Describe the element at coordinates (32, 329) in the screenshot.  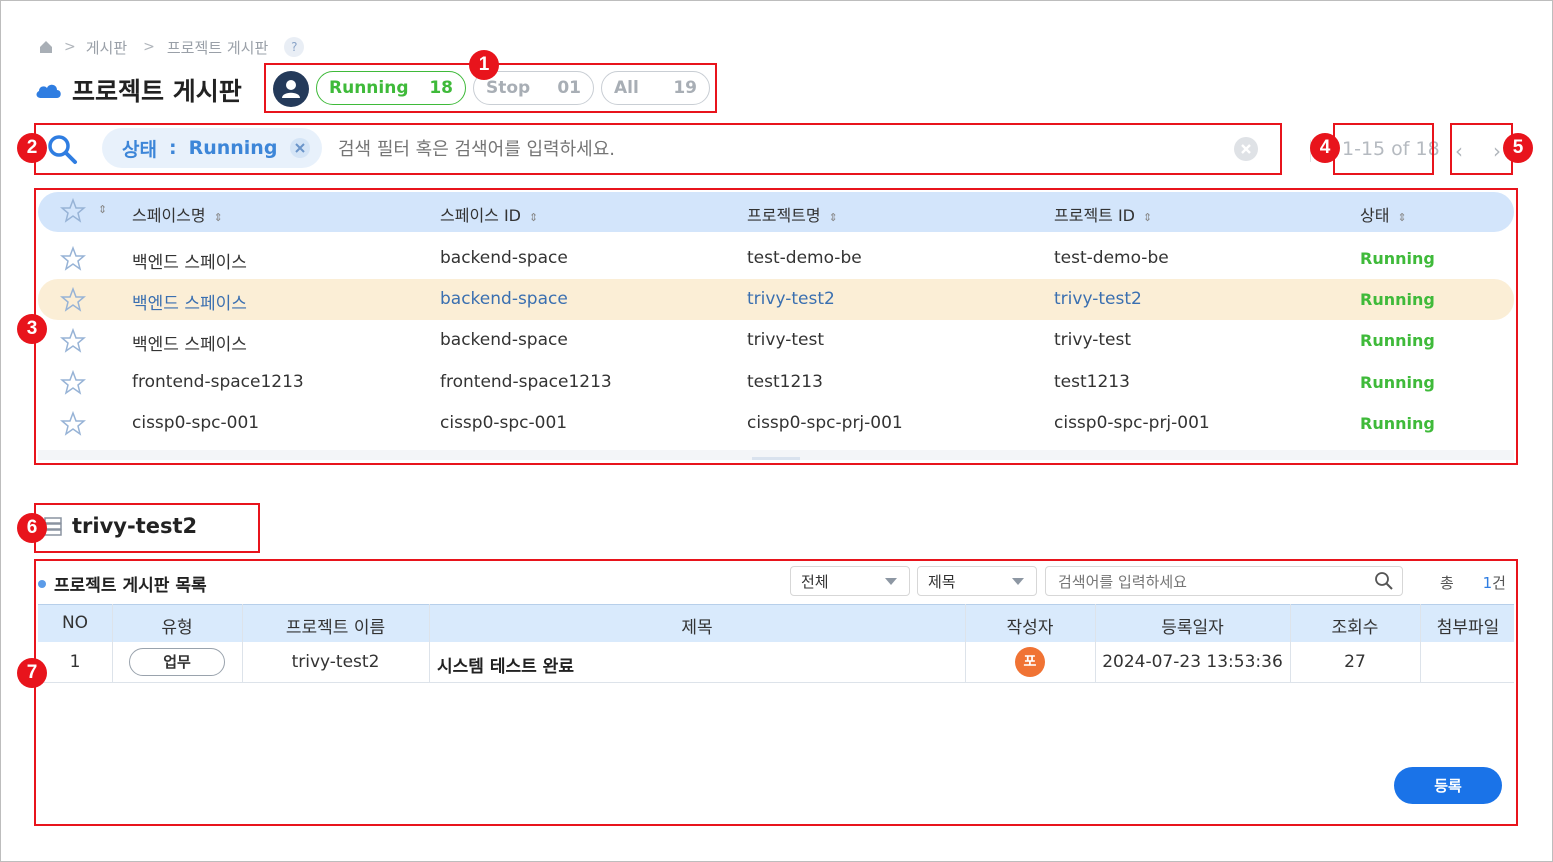
I see `annotation-badge-3: 3` at that location.